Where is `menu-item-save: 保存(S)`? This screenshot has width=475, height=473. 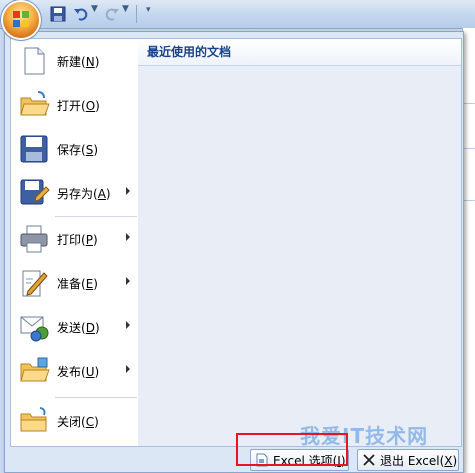
menu-item-save: 保存(S) is located at coordinates (74, 149).